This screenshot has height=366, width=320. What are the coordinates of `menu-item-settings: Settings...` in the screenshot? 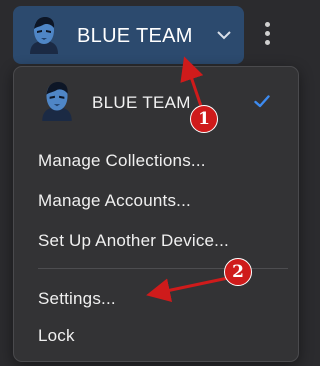 It's located at (77, 299).